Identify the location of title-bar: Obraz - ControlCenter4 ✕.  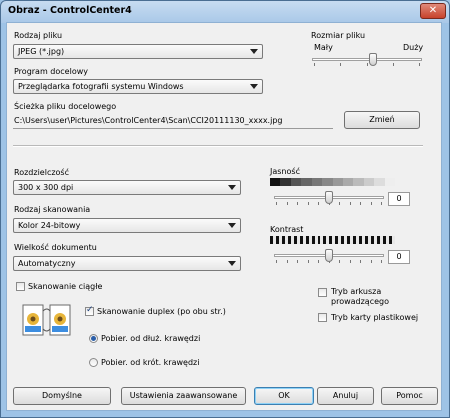
(224, 11).